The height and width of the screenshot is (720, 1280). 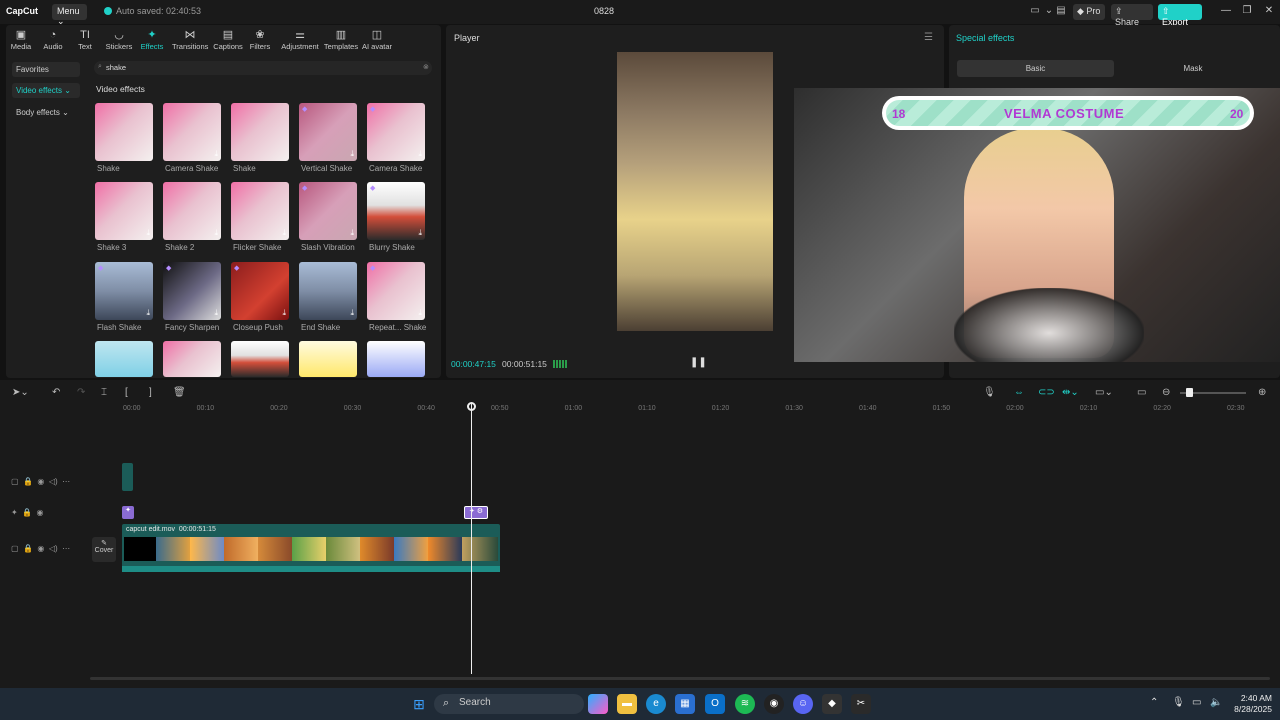 What do you see at coordinates (426, 67) in the screenshot?
I see `clear-search-icon: ⊗` at bounding box center [426, 67].